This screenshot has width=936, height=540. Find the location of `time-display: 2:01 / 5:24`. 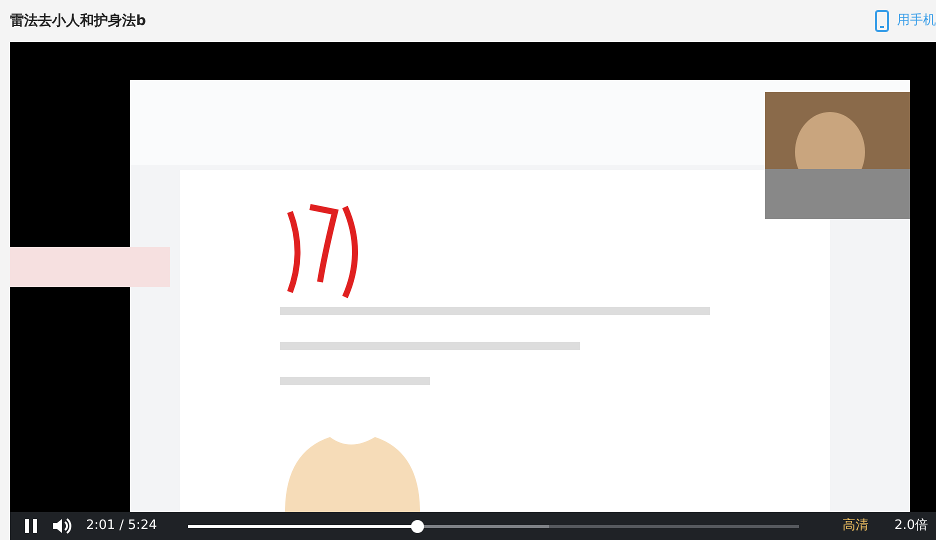

time-display: 2:01 / 5:24 is located at coordinates (122, 526).